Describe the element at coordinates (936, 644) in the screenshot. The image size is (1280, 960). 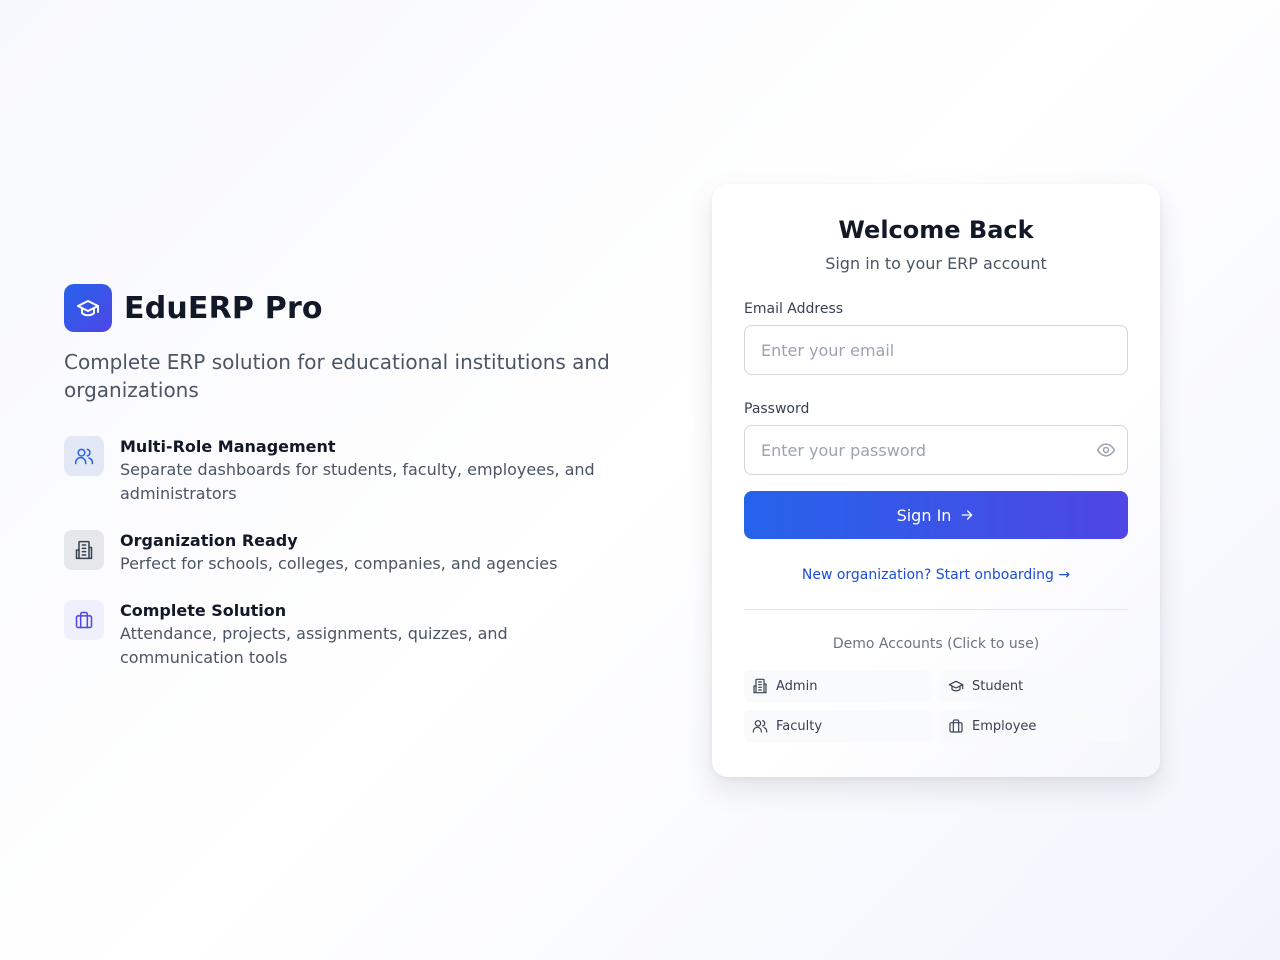
I see `demo-accounts-title: Demo Accounts (Click to use)` at that location.